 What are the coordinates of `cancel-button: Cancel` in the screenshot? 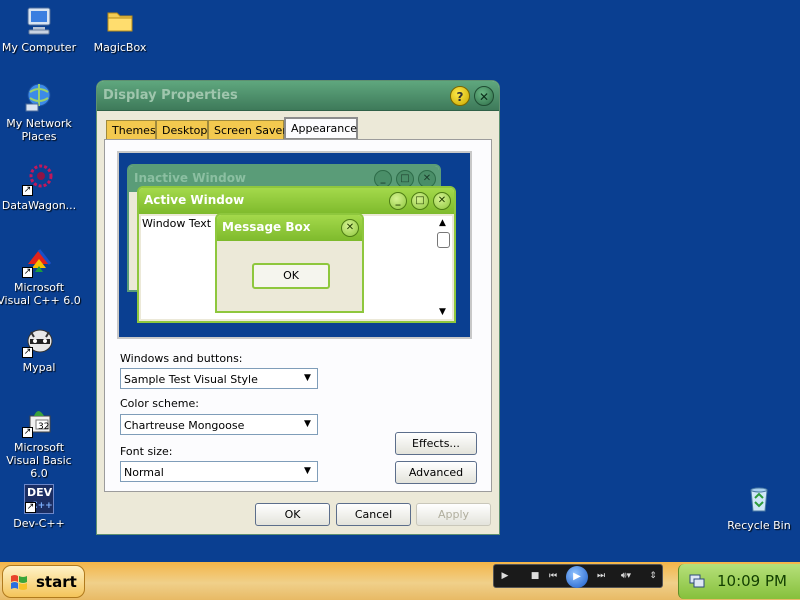 It's located at (373, 514).